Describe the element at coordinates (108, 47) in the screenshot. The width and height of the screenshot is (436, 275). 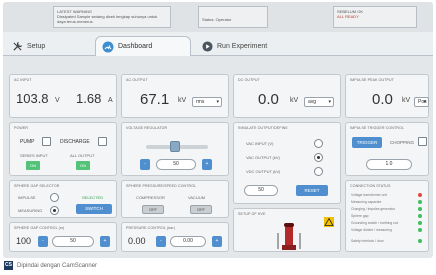
I see `gauge-icon` at that location.